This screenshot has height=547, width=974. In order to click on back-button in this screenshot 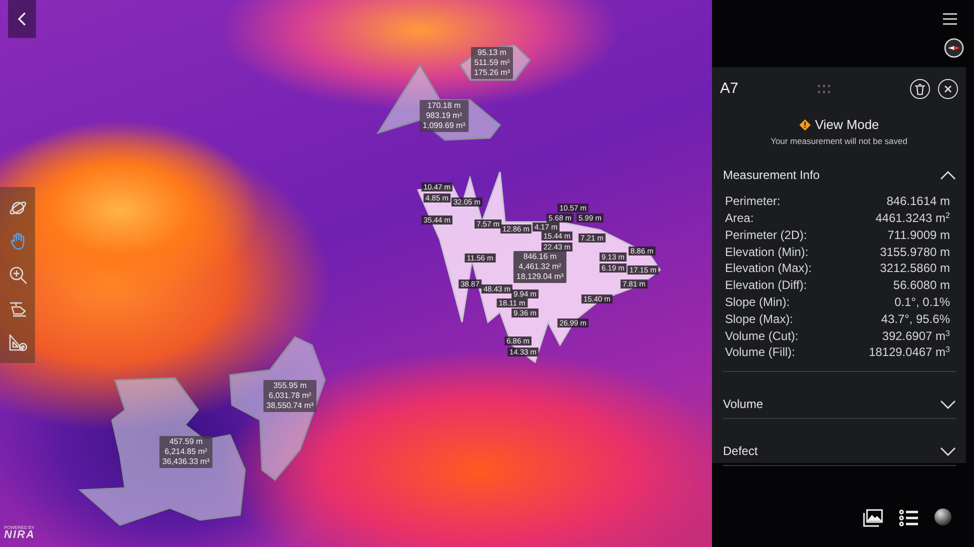, I will do `click(22, 19)`.